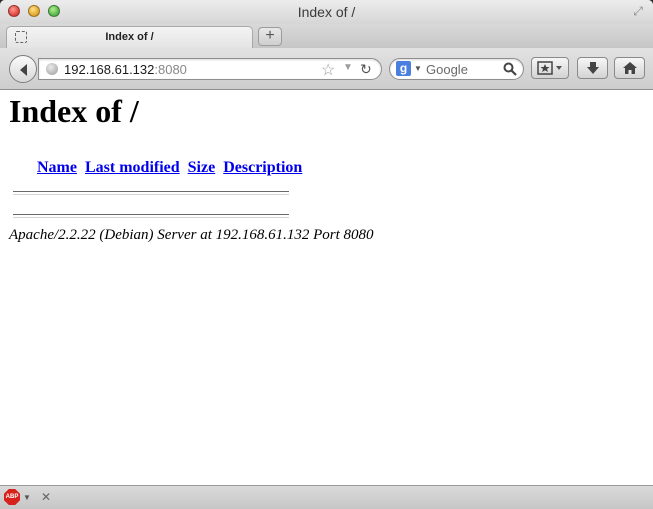  Describe the element at coordinates (348, 67) in the screenshot. I see `history-dropdown-icon: ▼` at that location.